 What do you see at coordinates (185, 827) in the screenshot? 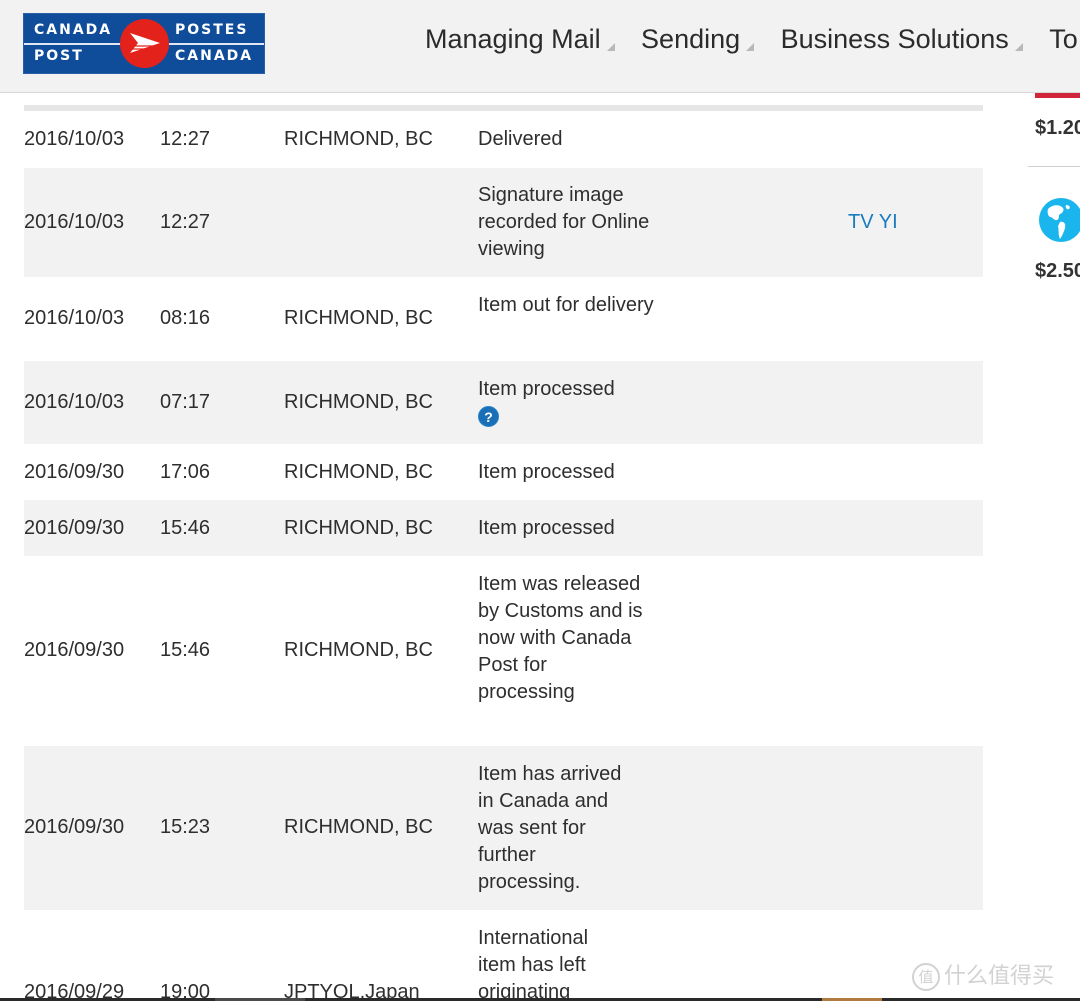
I see `row-time: 15:23` at bounding box center [185, 827].